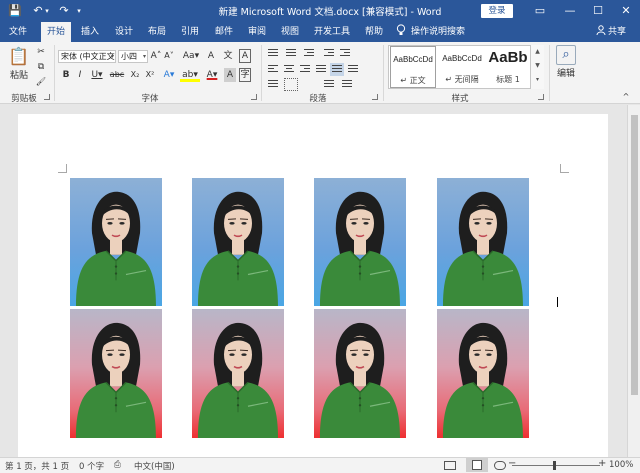 This screenshot has width=640, height=473. What do you see at coordinates (462, 79) in the screenshot?
I see `style-name: ↵ 无间隔` at bounding box center [462, 79].